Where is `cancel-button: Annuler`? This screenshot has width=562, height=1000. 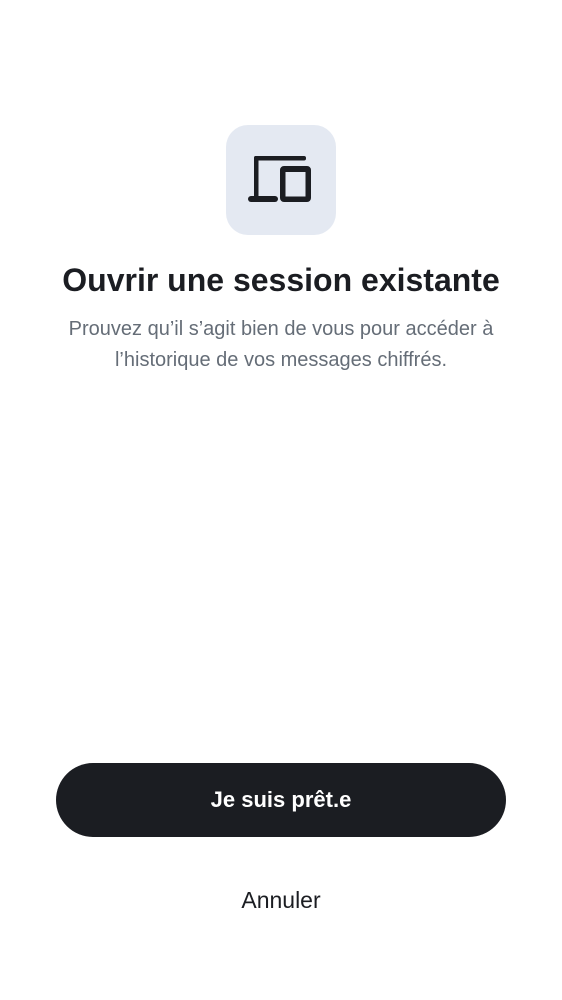
cancel-button: Annuler is located at coordinates (281, 900).